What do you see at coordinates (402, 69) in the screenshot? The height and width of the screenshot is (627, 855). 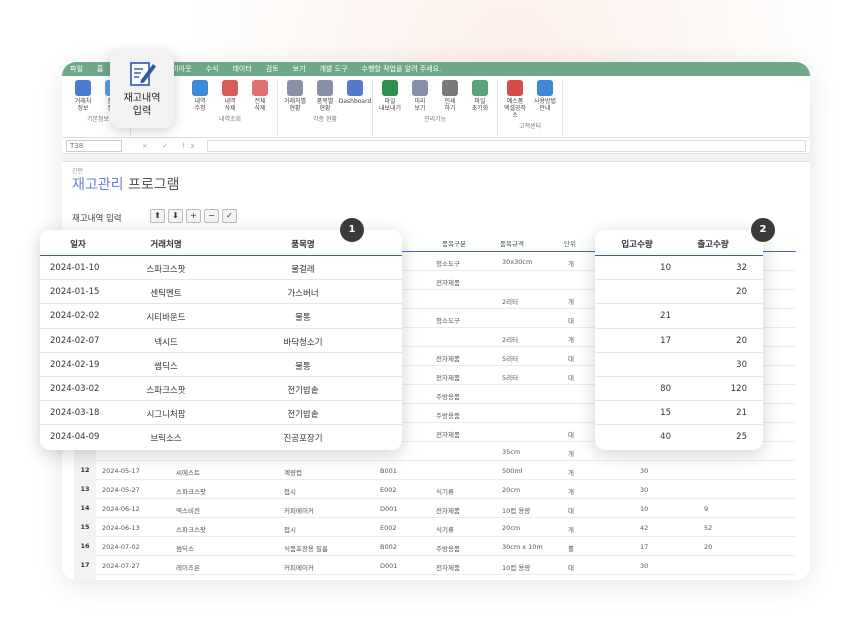 I see `menu-item-9: 수행할 작업을 알려 주세요.` at bounding box center [402, 69].